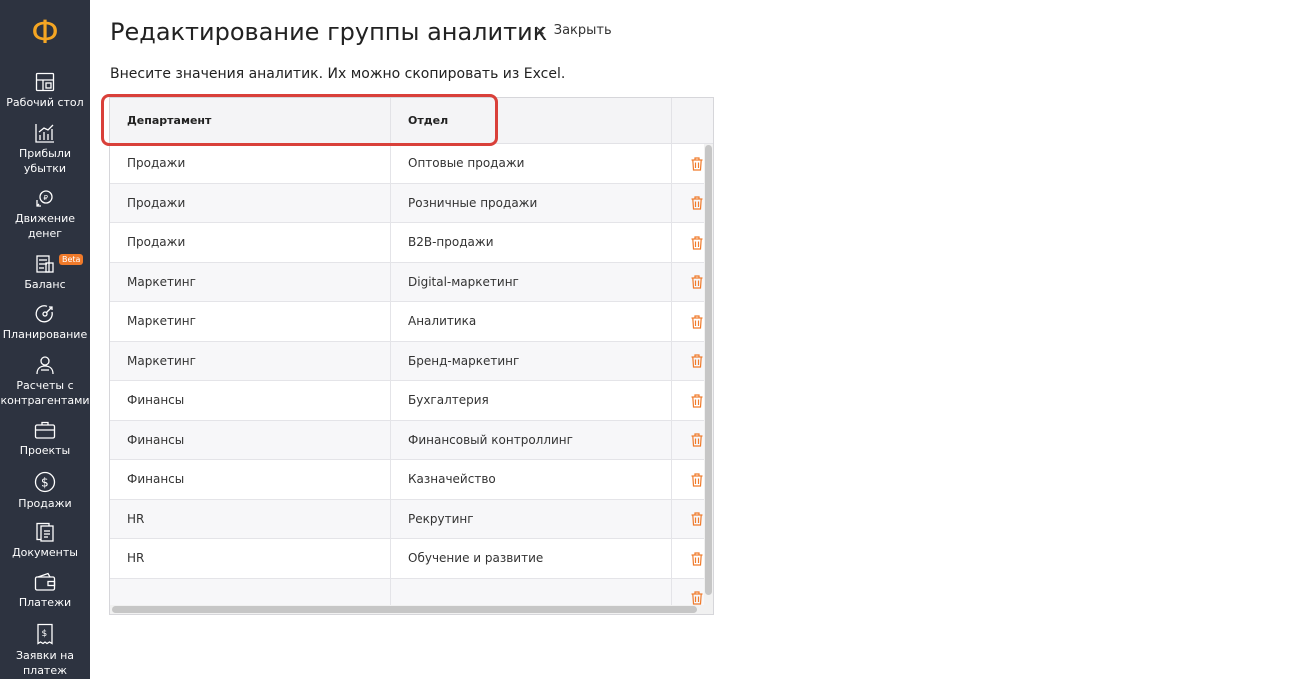 The image size is (1299, 679). What do you see at coordinates (404, 609) in the screenshot?
I see `horizontal-scroll-thumb` at bounding box center [404, 609].